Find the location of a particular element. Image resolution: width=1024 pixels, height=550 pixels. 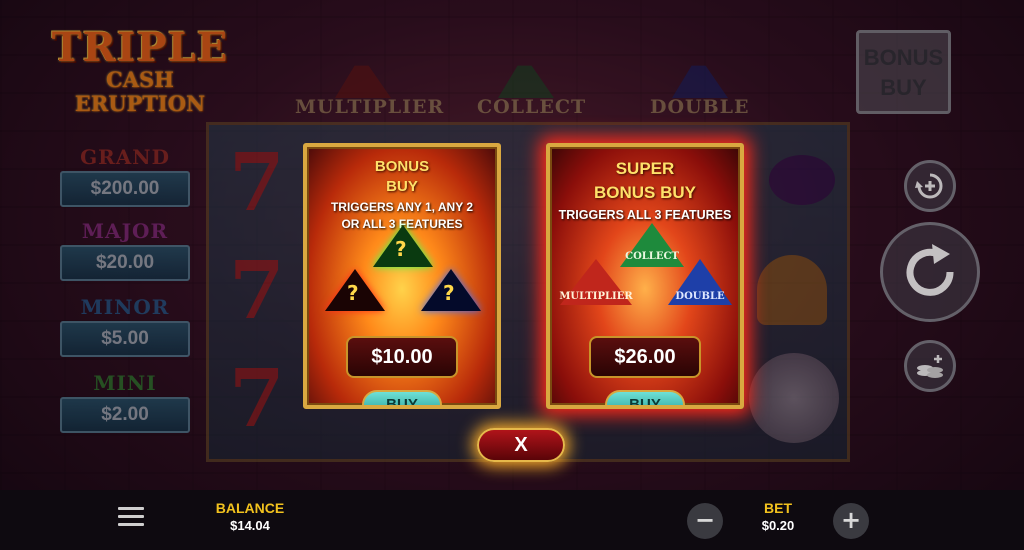

double-volcano-label: DOUBLE is located at coordinates (700, 296).